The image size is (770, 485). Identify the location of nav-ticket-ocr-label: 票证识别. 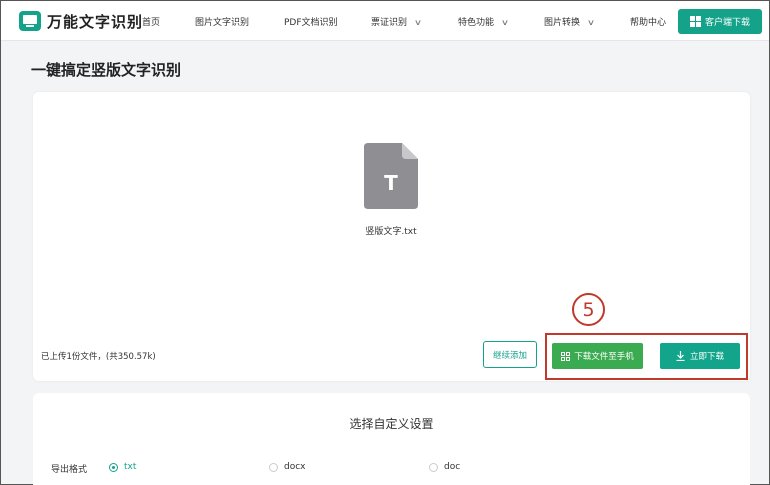
(389, 23).